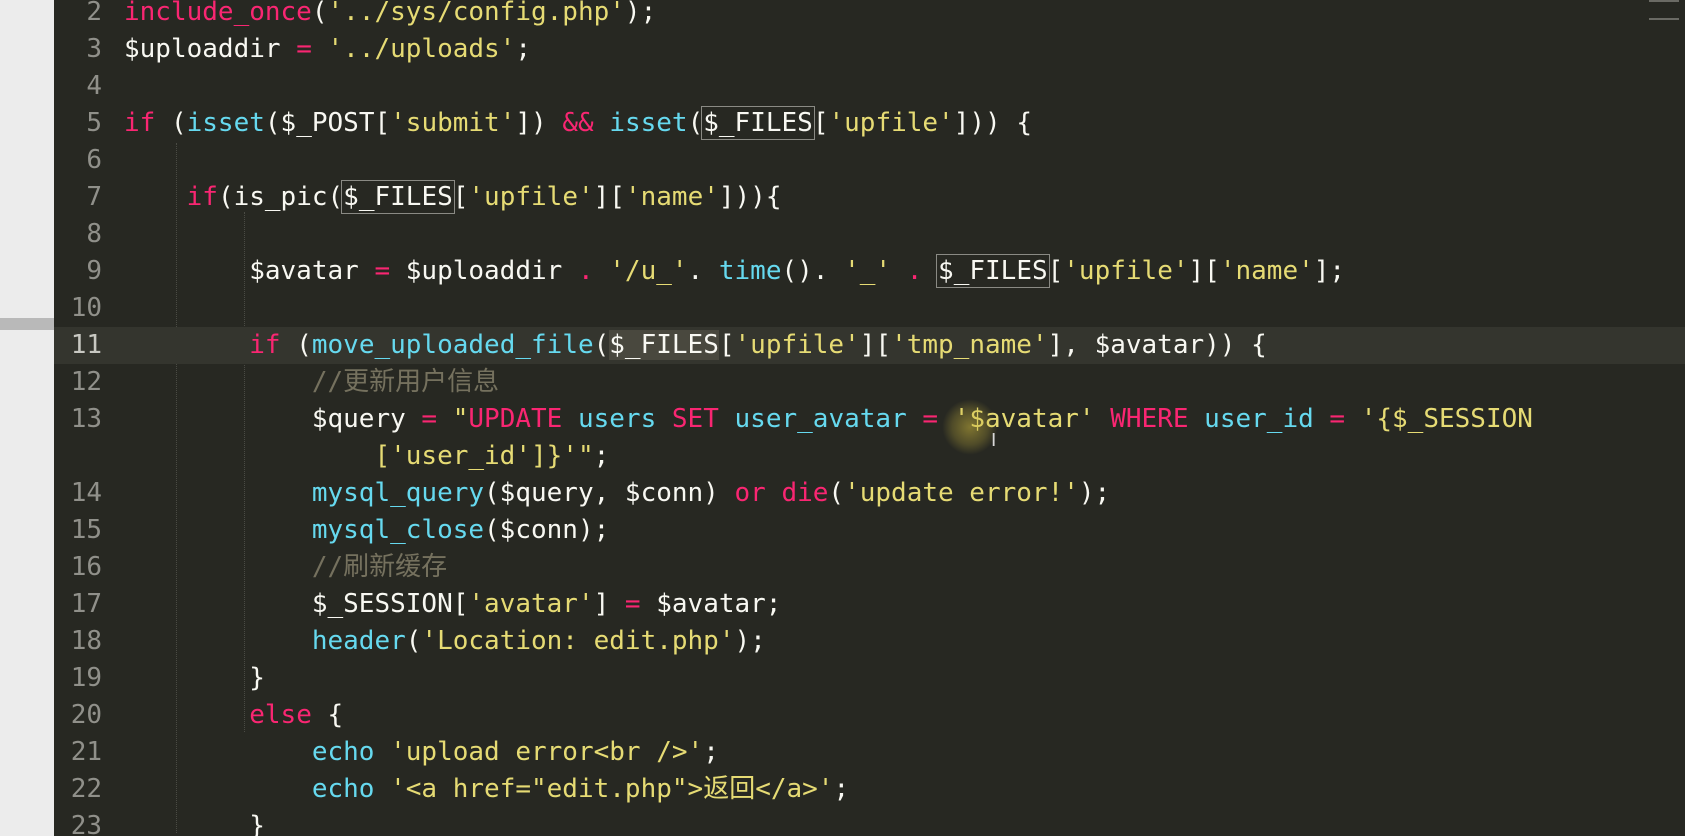 This screenshot has height=836, width=1685. I want to click on code-token: isset, so click(225, 123).